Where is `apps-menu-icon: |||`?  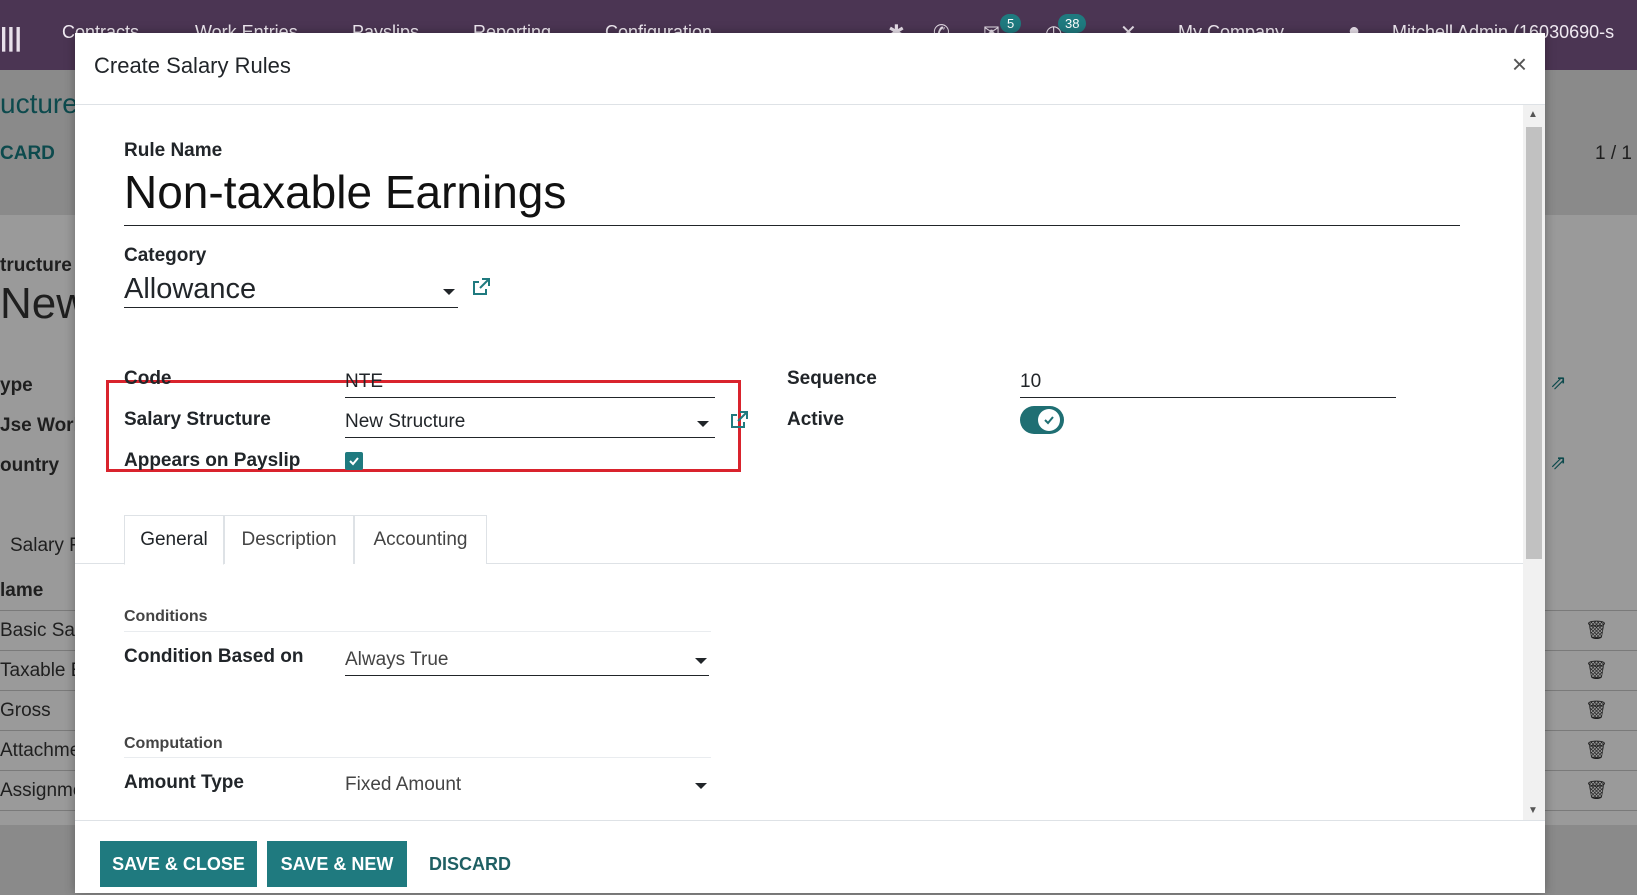
apps-menu-icon: ||| is located at coordinates (11, 37).